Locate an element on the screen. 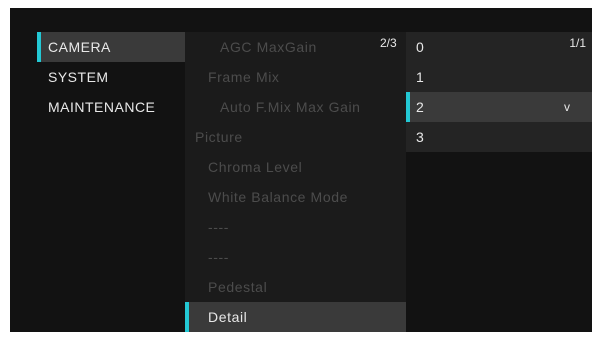  option-item-2: 2 v is located at coordinates (499, 107).